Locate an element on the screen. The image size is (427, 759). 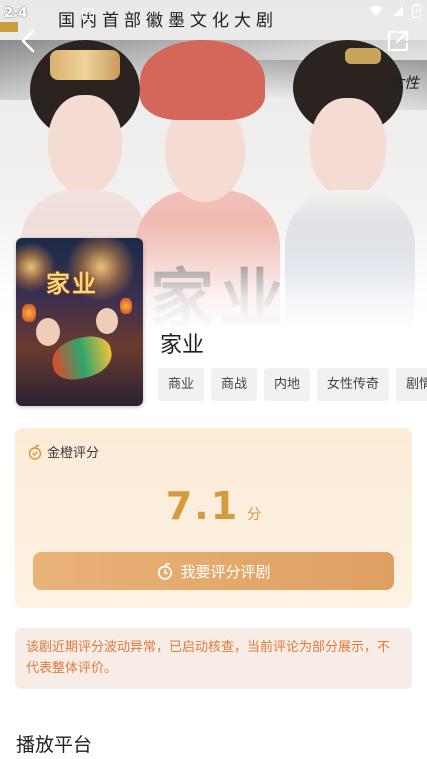
wifi-icon is located at coordinates (376, 13).